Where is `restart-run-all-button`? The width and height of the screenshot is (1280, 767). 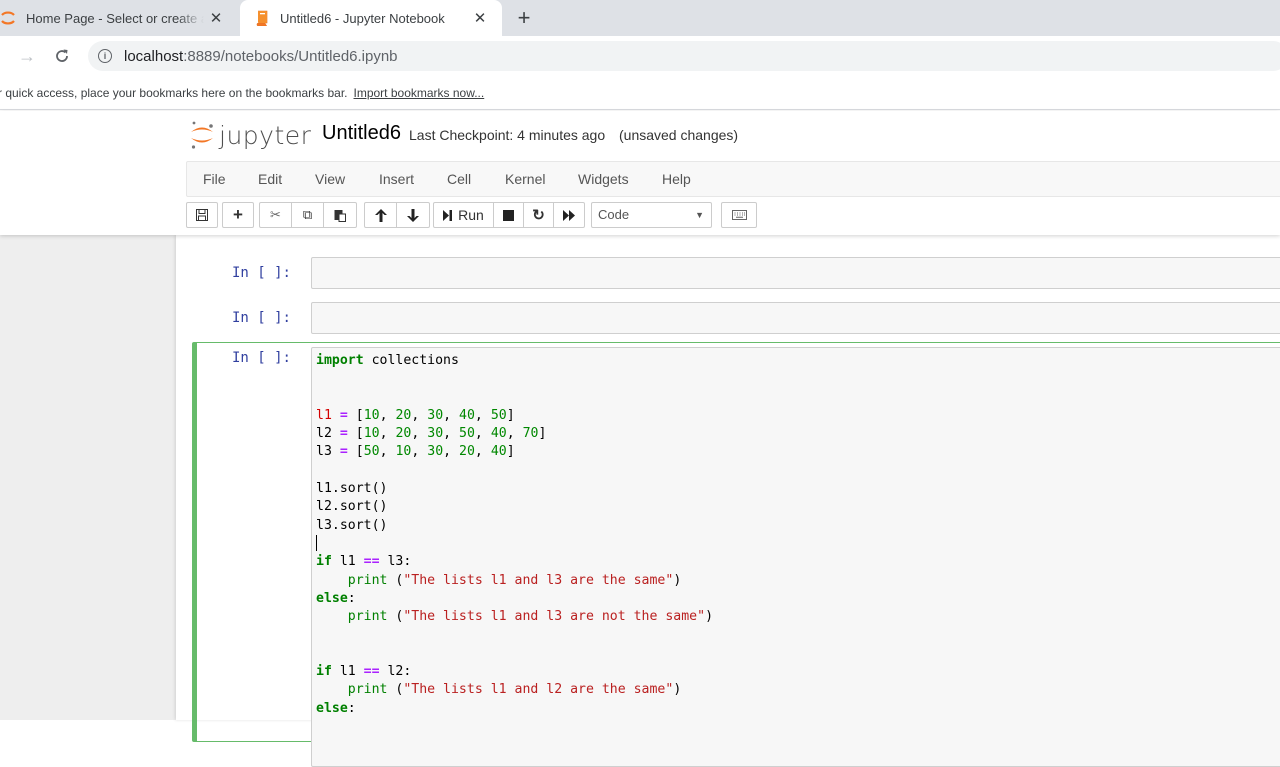 restart-run-all-button is located at coordinates (569, 215).